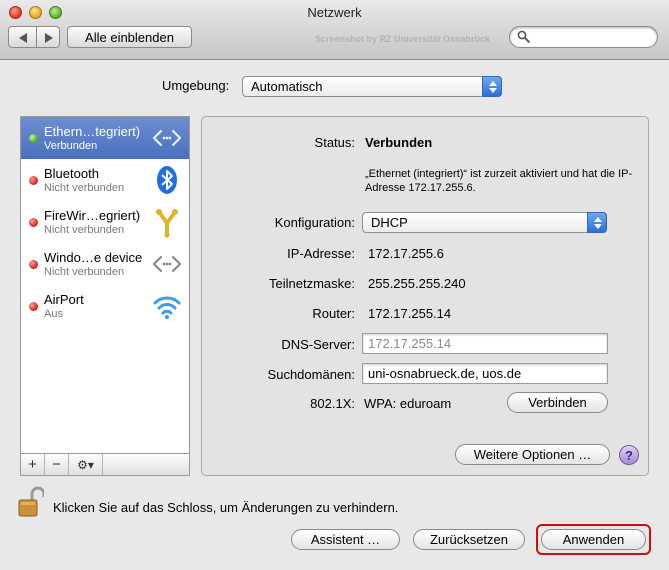 The image size is (669, 570). Describe the element at coordinates (318, 344) in the screenshot. I see `dns-server-label: DNS-Server:` at that location.